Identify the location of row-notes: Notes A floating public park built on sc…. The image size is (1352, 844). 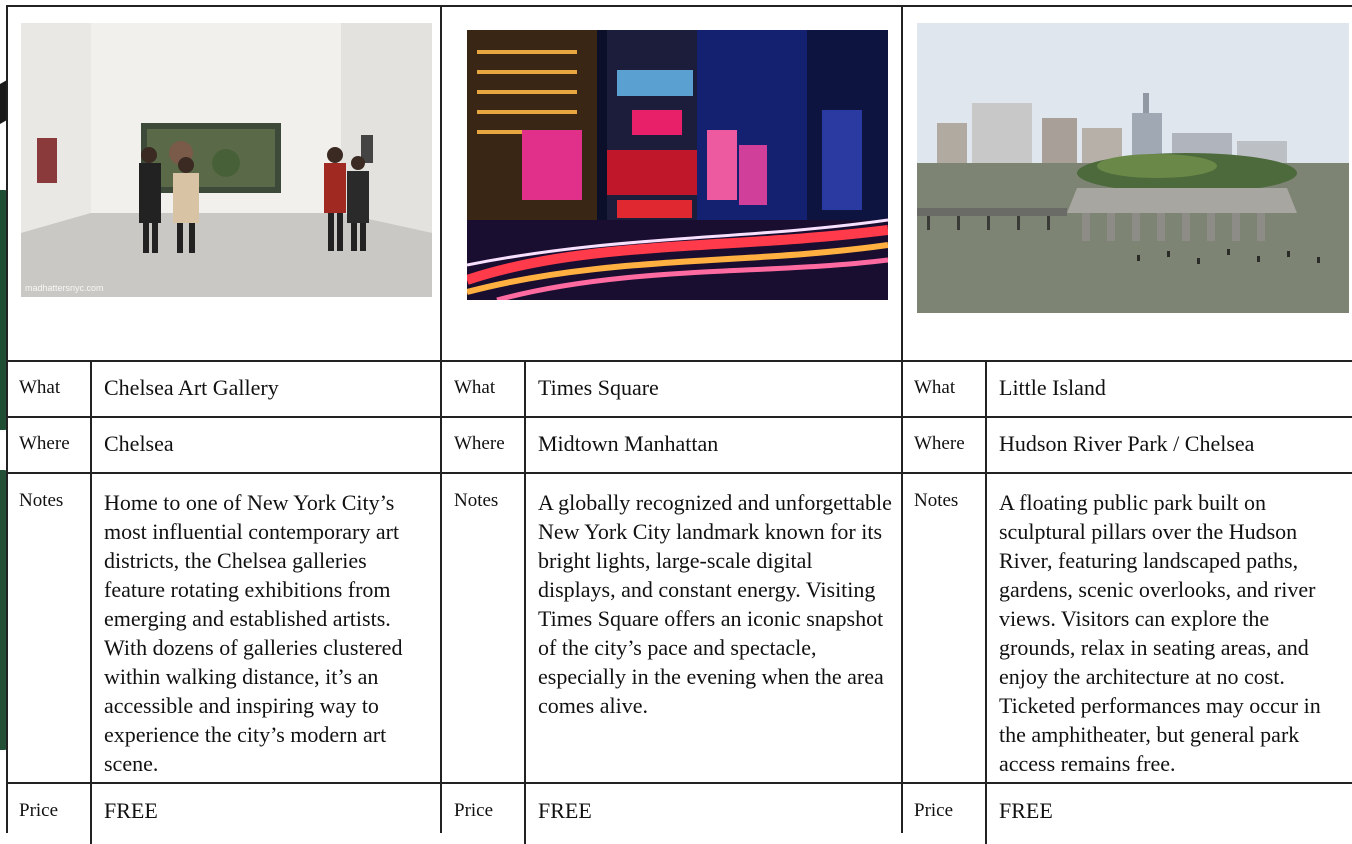
(1127, 629).